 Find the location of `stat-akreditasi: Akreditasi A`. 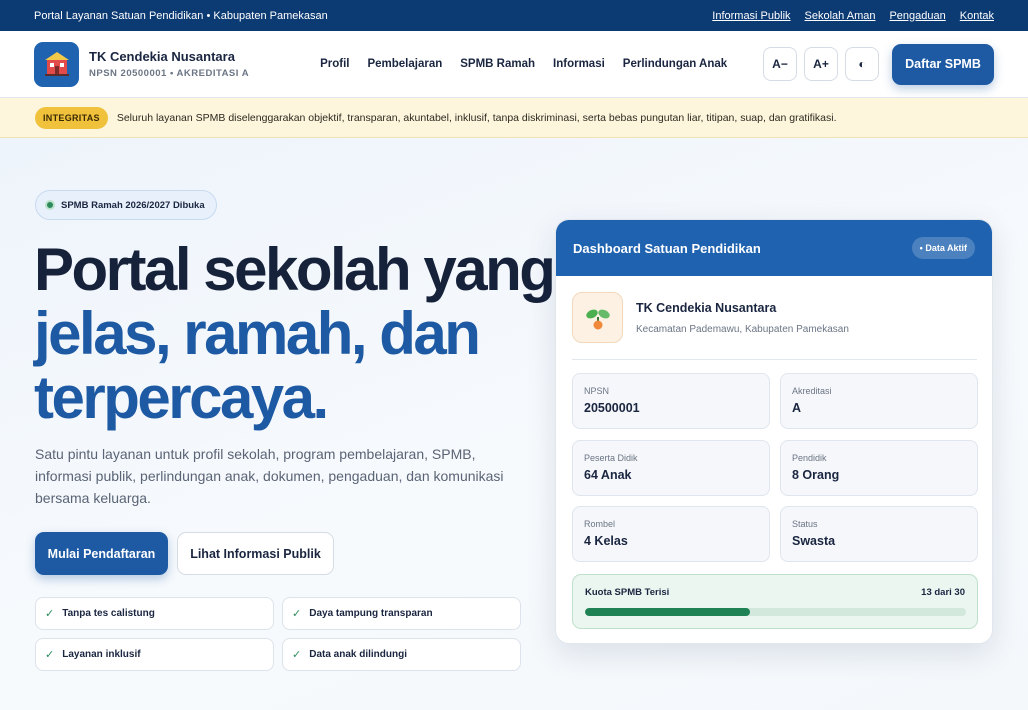

stat-akreditasi: Akreditasi A is located at coordinates (879, 401).